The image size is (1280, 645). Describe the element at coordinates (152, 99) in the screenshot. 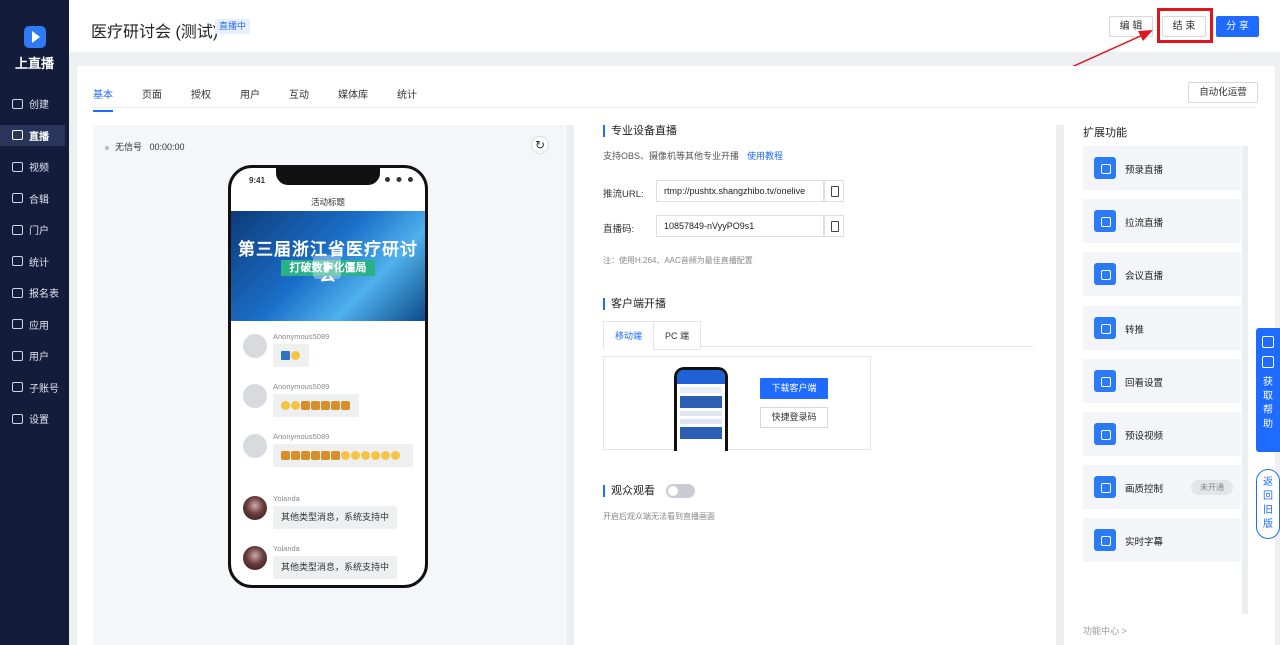

I see `tab-1: 页面` at that location.